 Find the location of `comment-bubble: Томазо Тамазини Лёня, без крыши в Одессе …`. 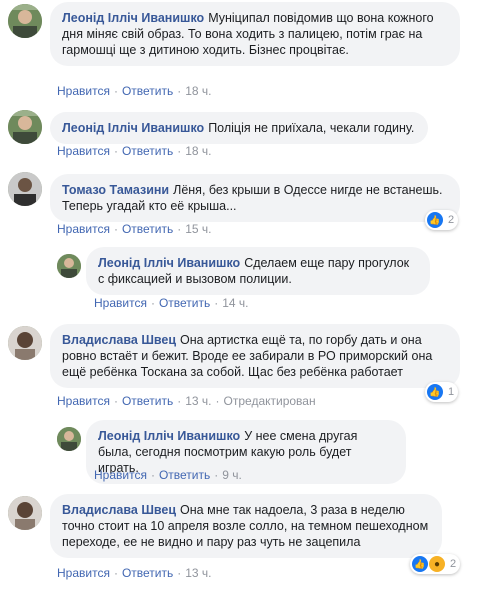

comment-bubble: Томазо Тамазини Лёня, без крыши в Одессе … is located at coordinates (255, 198).